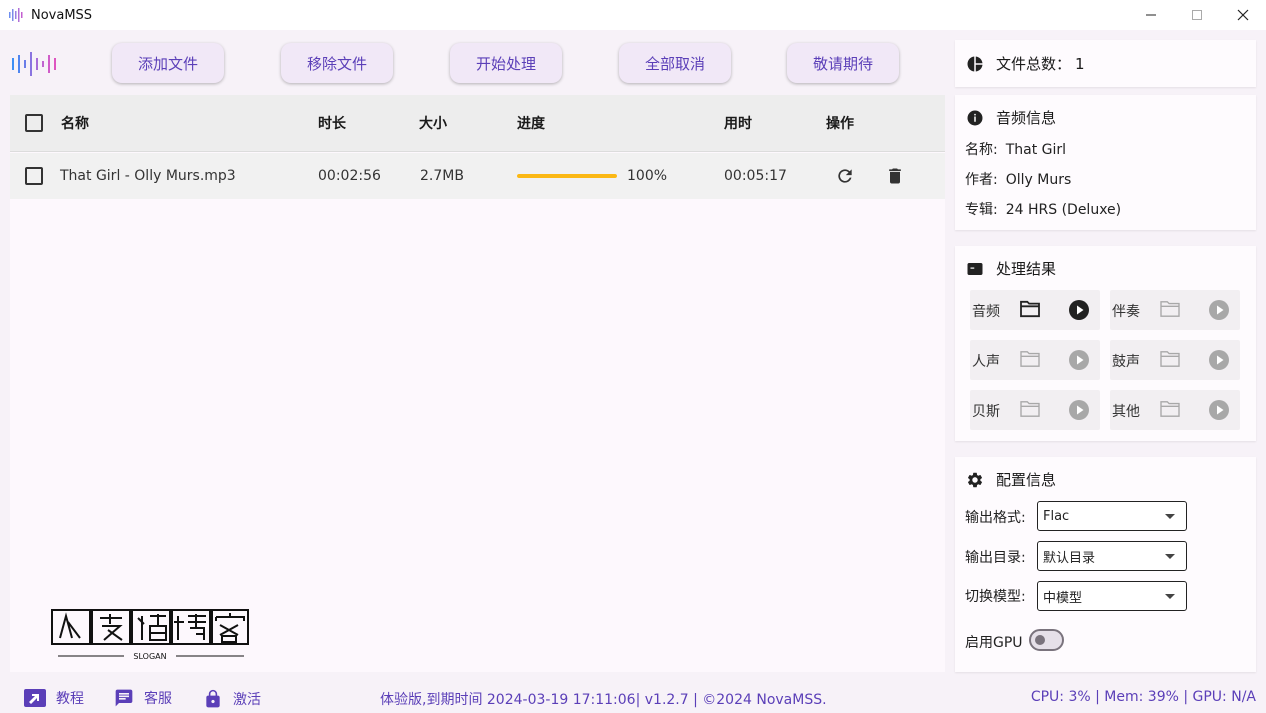 Image resolution: width=1266 pixels, height=713 pixels. Describe the element at coordinates (337, 63) in the screenshot. I see `remove-file-button: 移除文件` at that location.